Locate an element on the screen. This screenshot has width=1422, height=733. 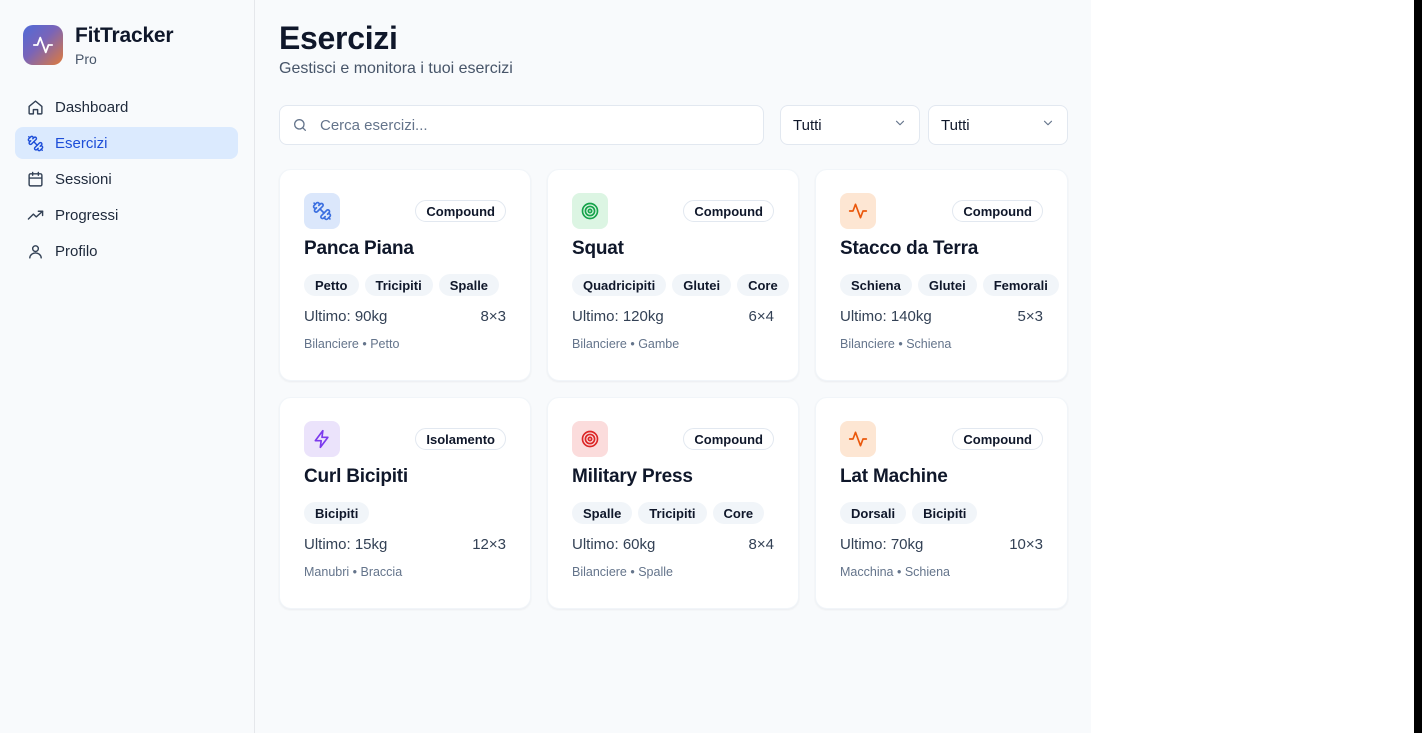
exercise-meta: Bilanciere • Spalle is located at coordinates (622, 572).